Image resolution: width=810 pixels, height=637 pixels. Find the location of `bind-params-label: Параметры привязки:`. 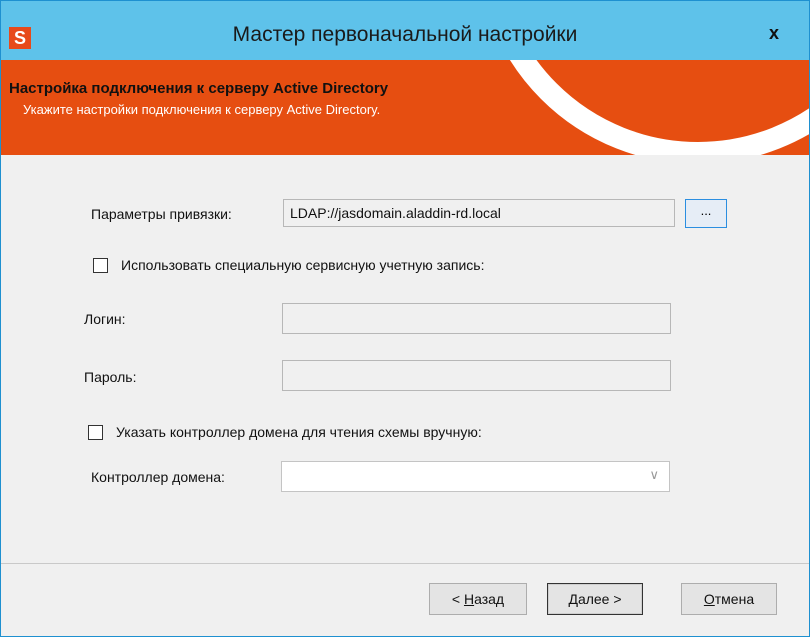

bind-params-label: Параметры привязки: is located at coordinates (161, 214).